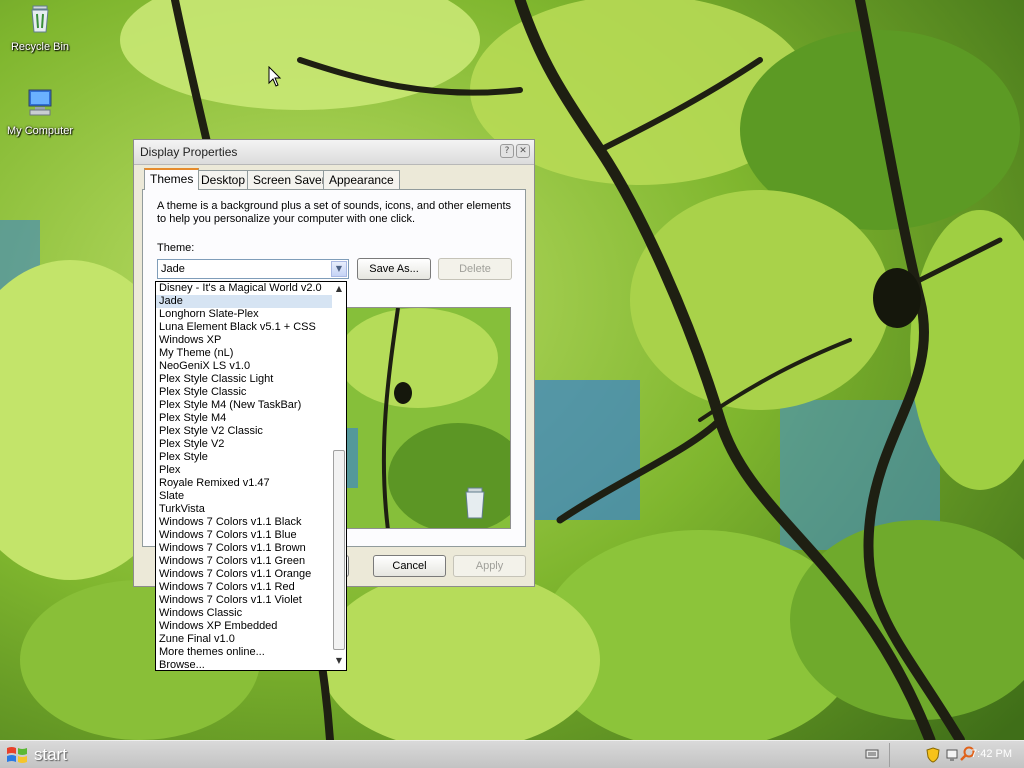 The image size is (1024, 768). I want to click on start-label: start, so click(51, 754).